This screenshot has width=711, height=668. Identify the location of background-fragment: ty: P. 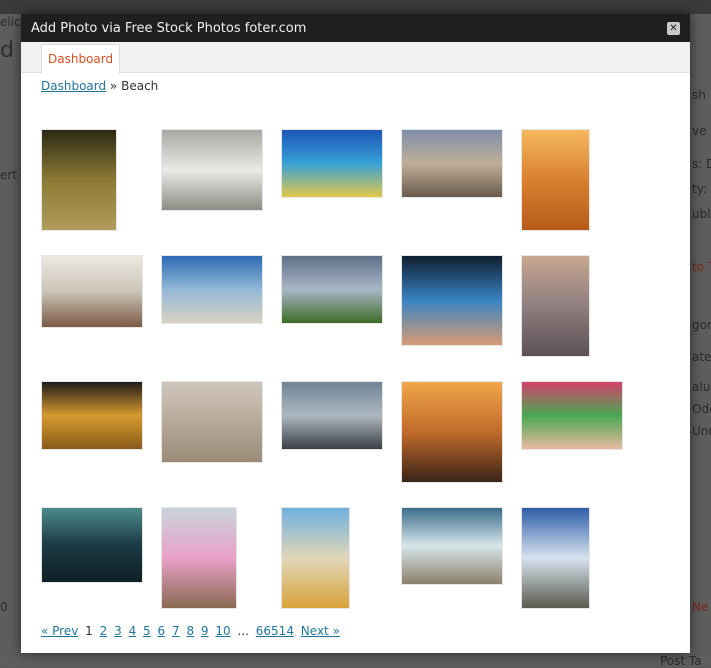
(701, 189).